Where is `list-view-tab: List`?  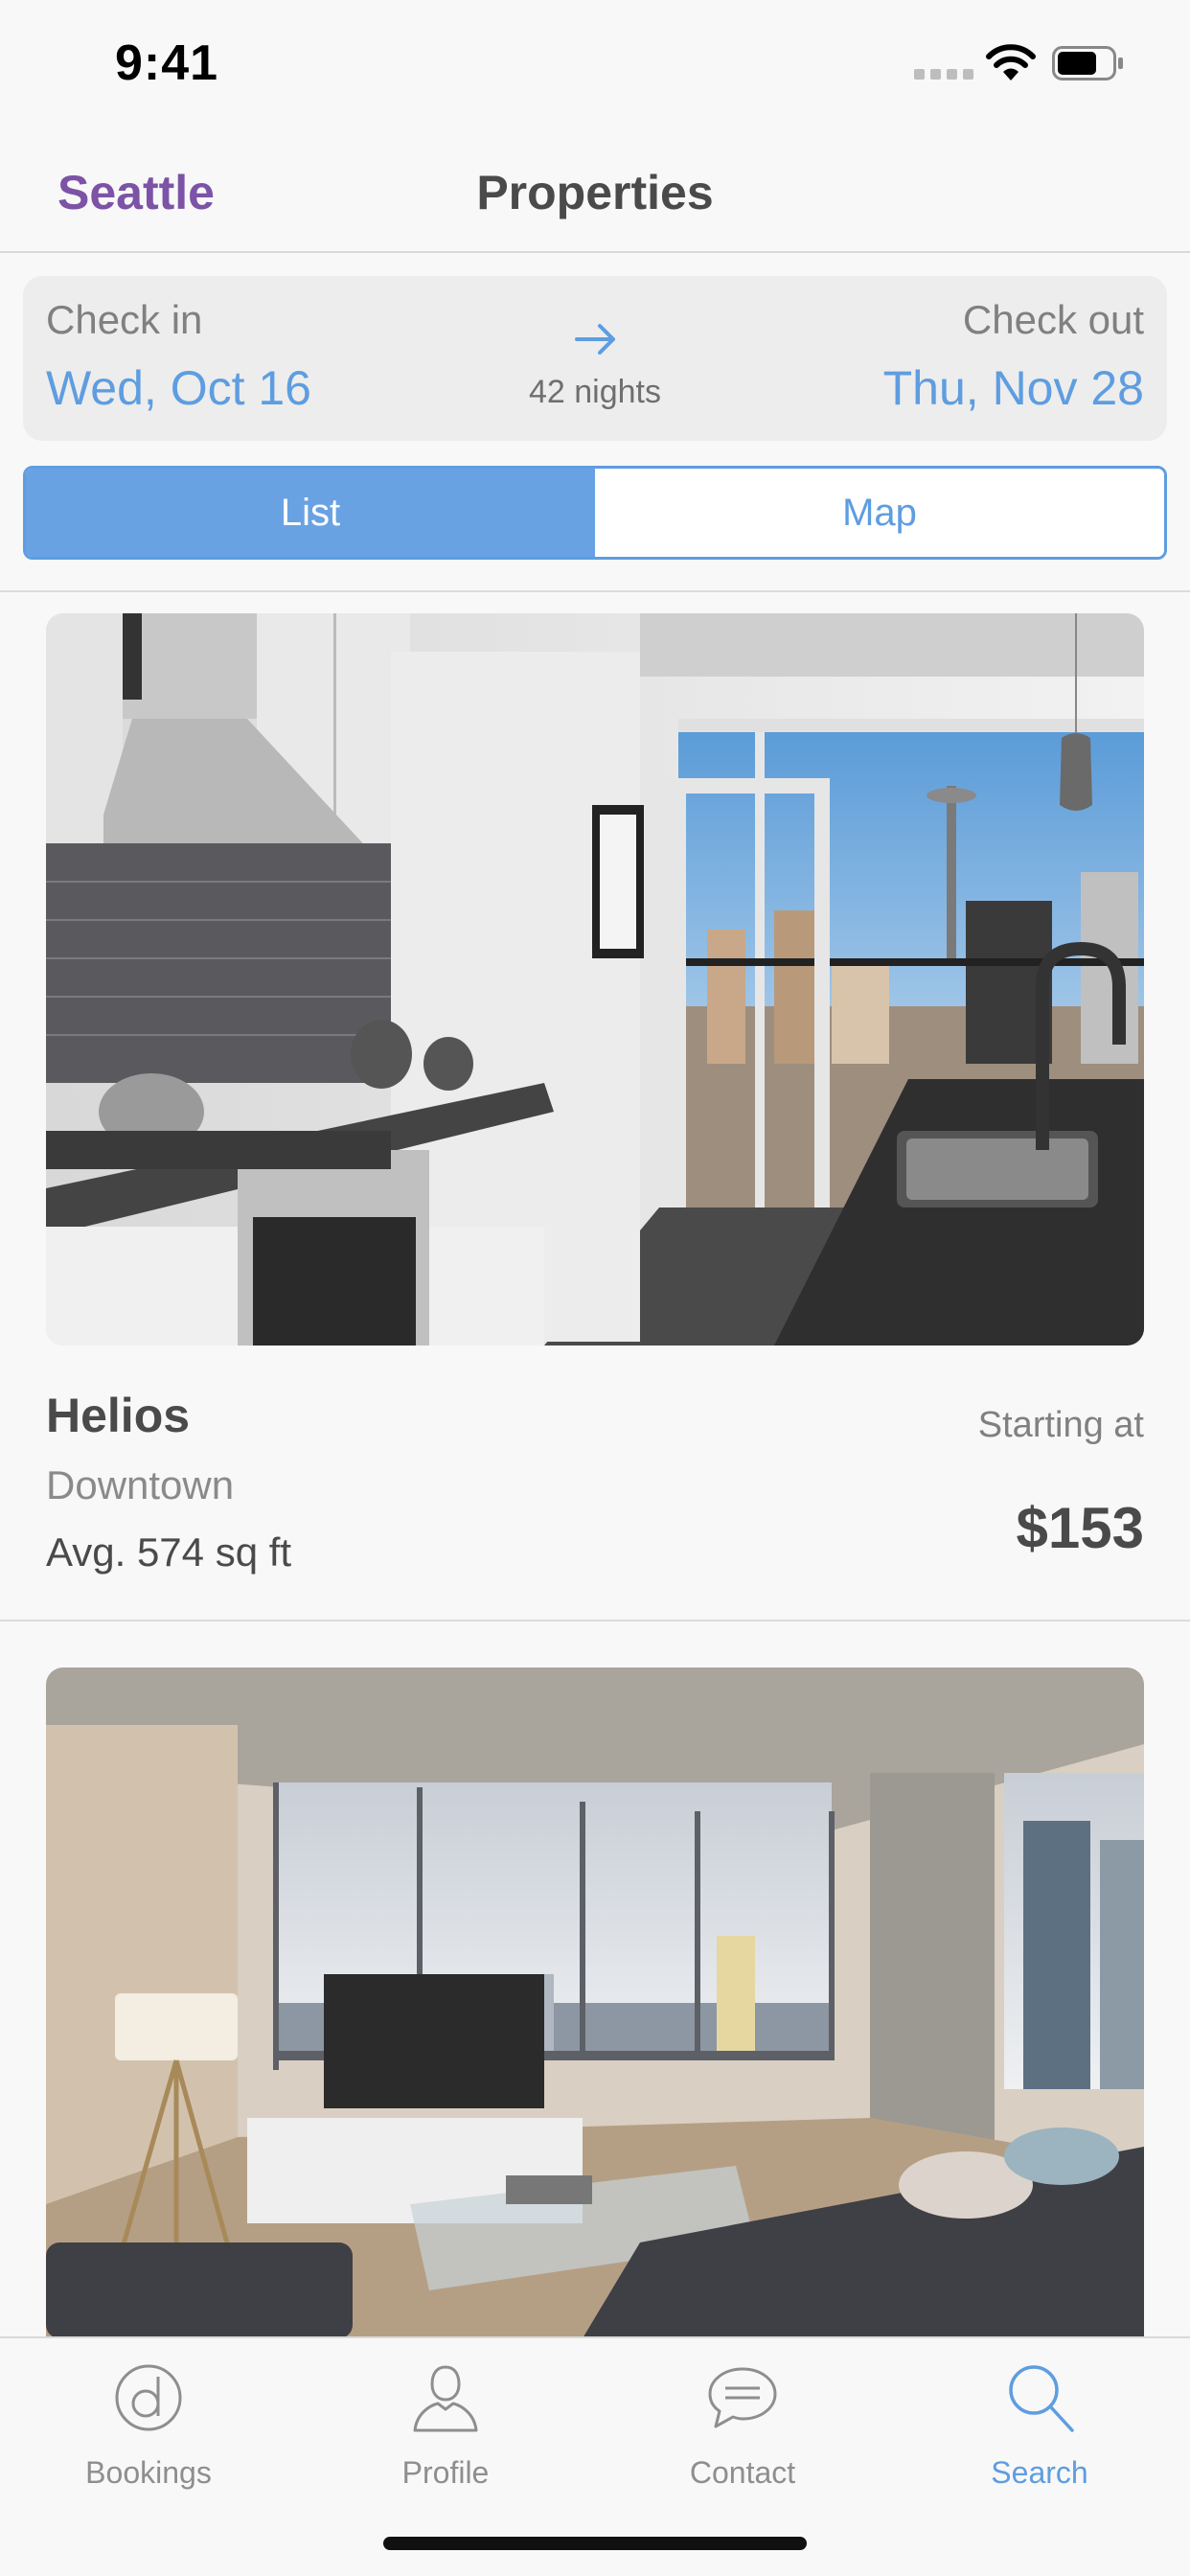 list-view-tab: List is located at coordinates (311, 513).